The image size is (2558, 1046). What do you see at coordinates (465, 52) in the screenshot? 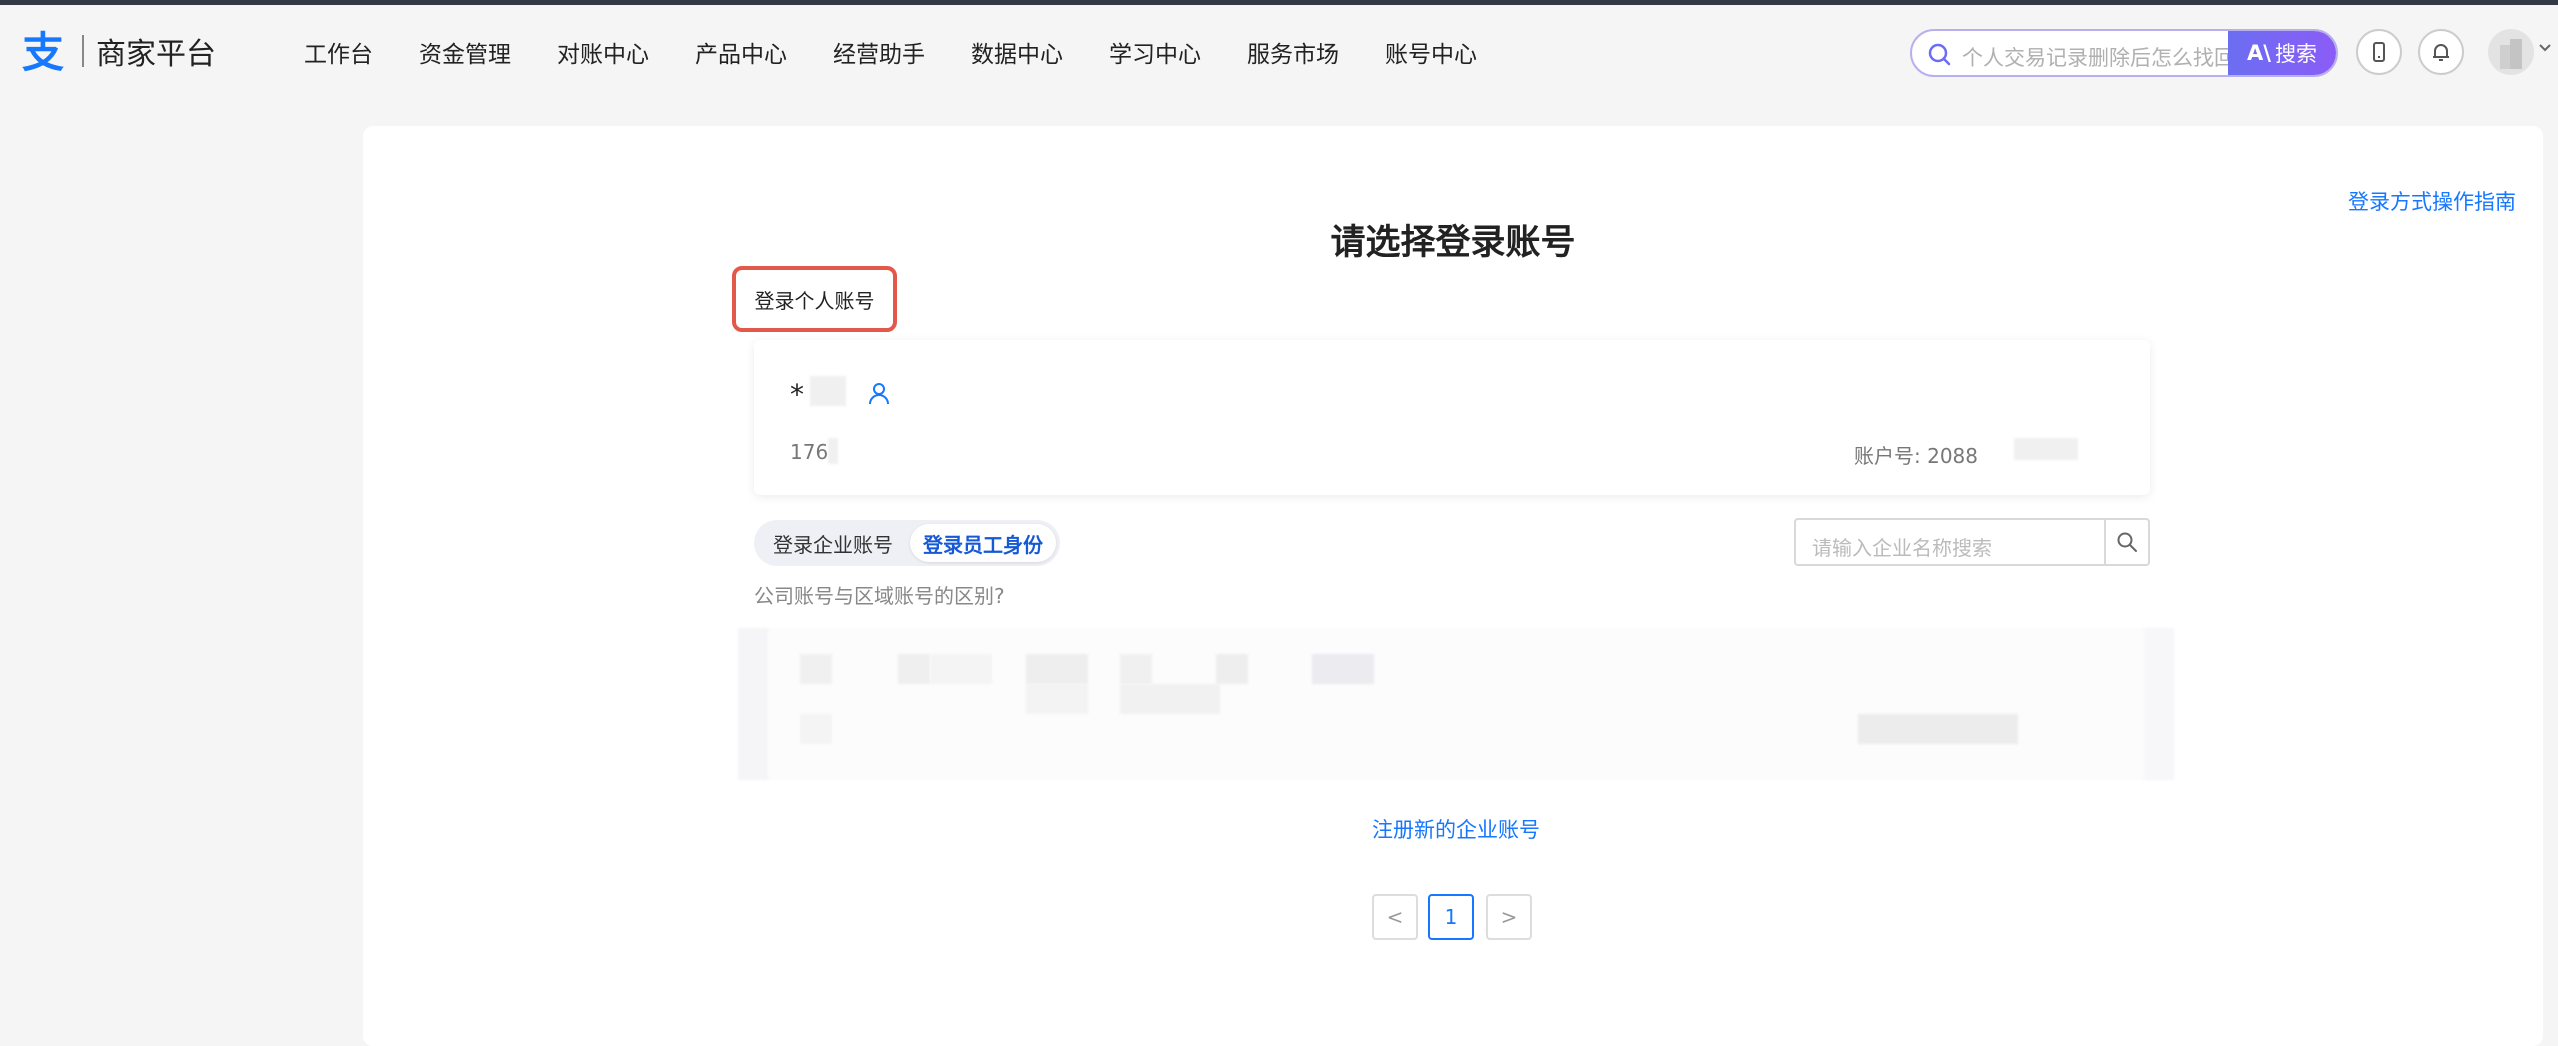
I see `nav-item-funds: 资金管理` at bounding box center [465, 52].